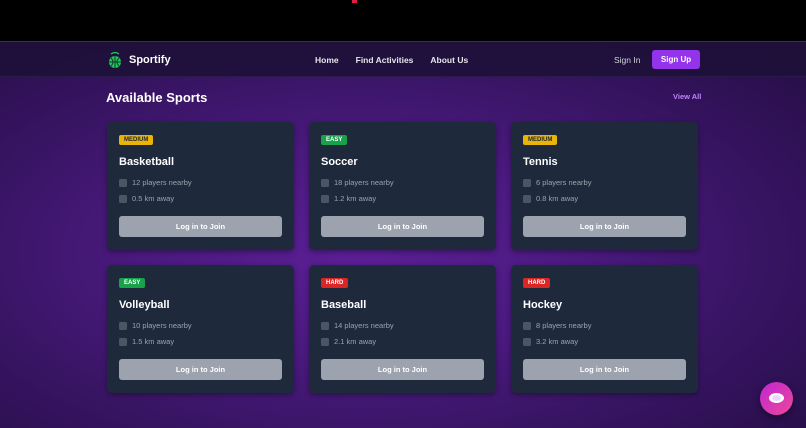  I want to click on sport-title: Basketball, so click(147, 162).